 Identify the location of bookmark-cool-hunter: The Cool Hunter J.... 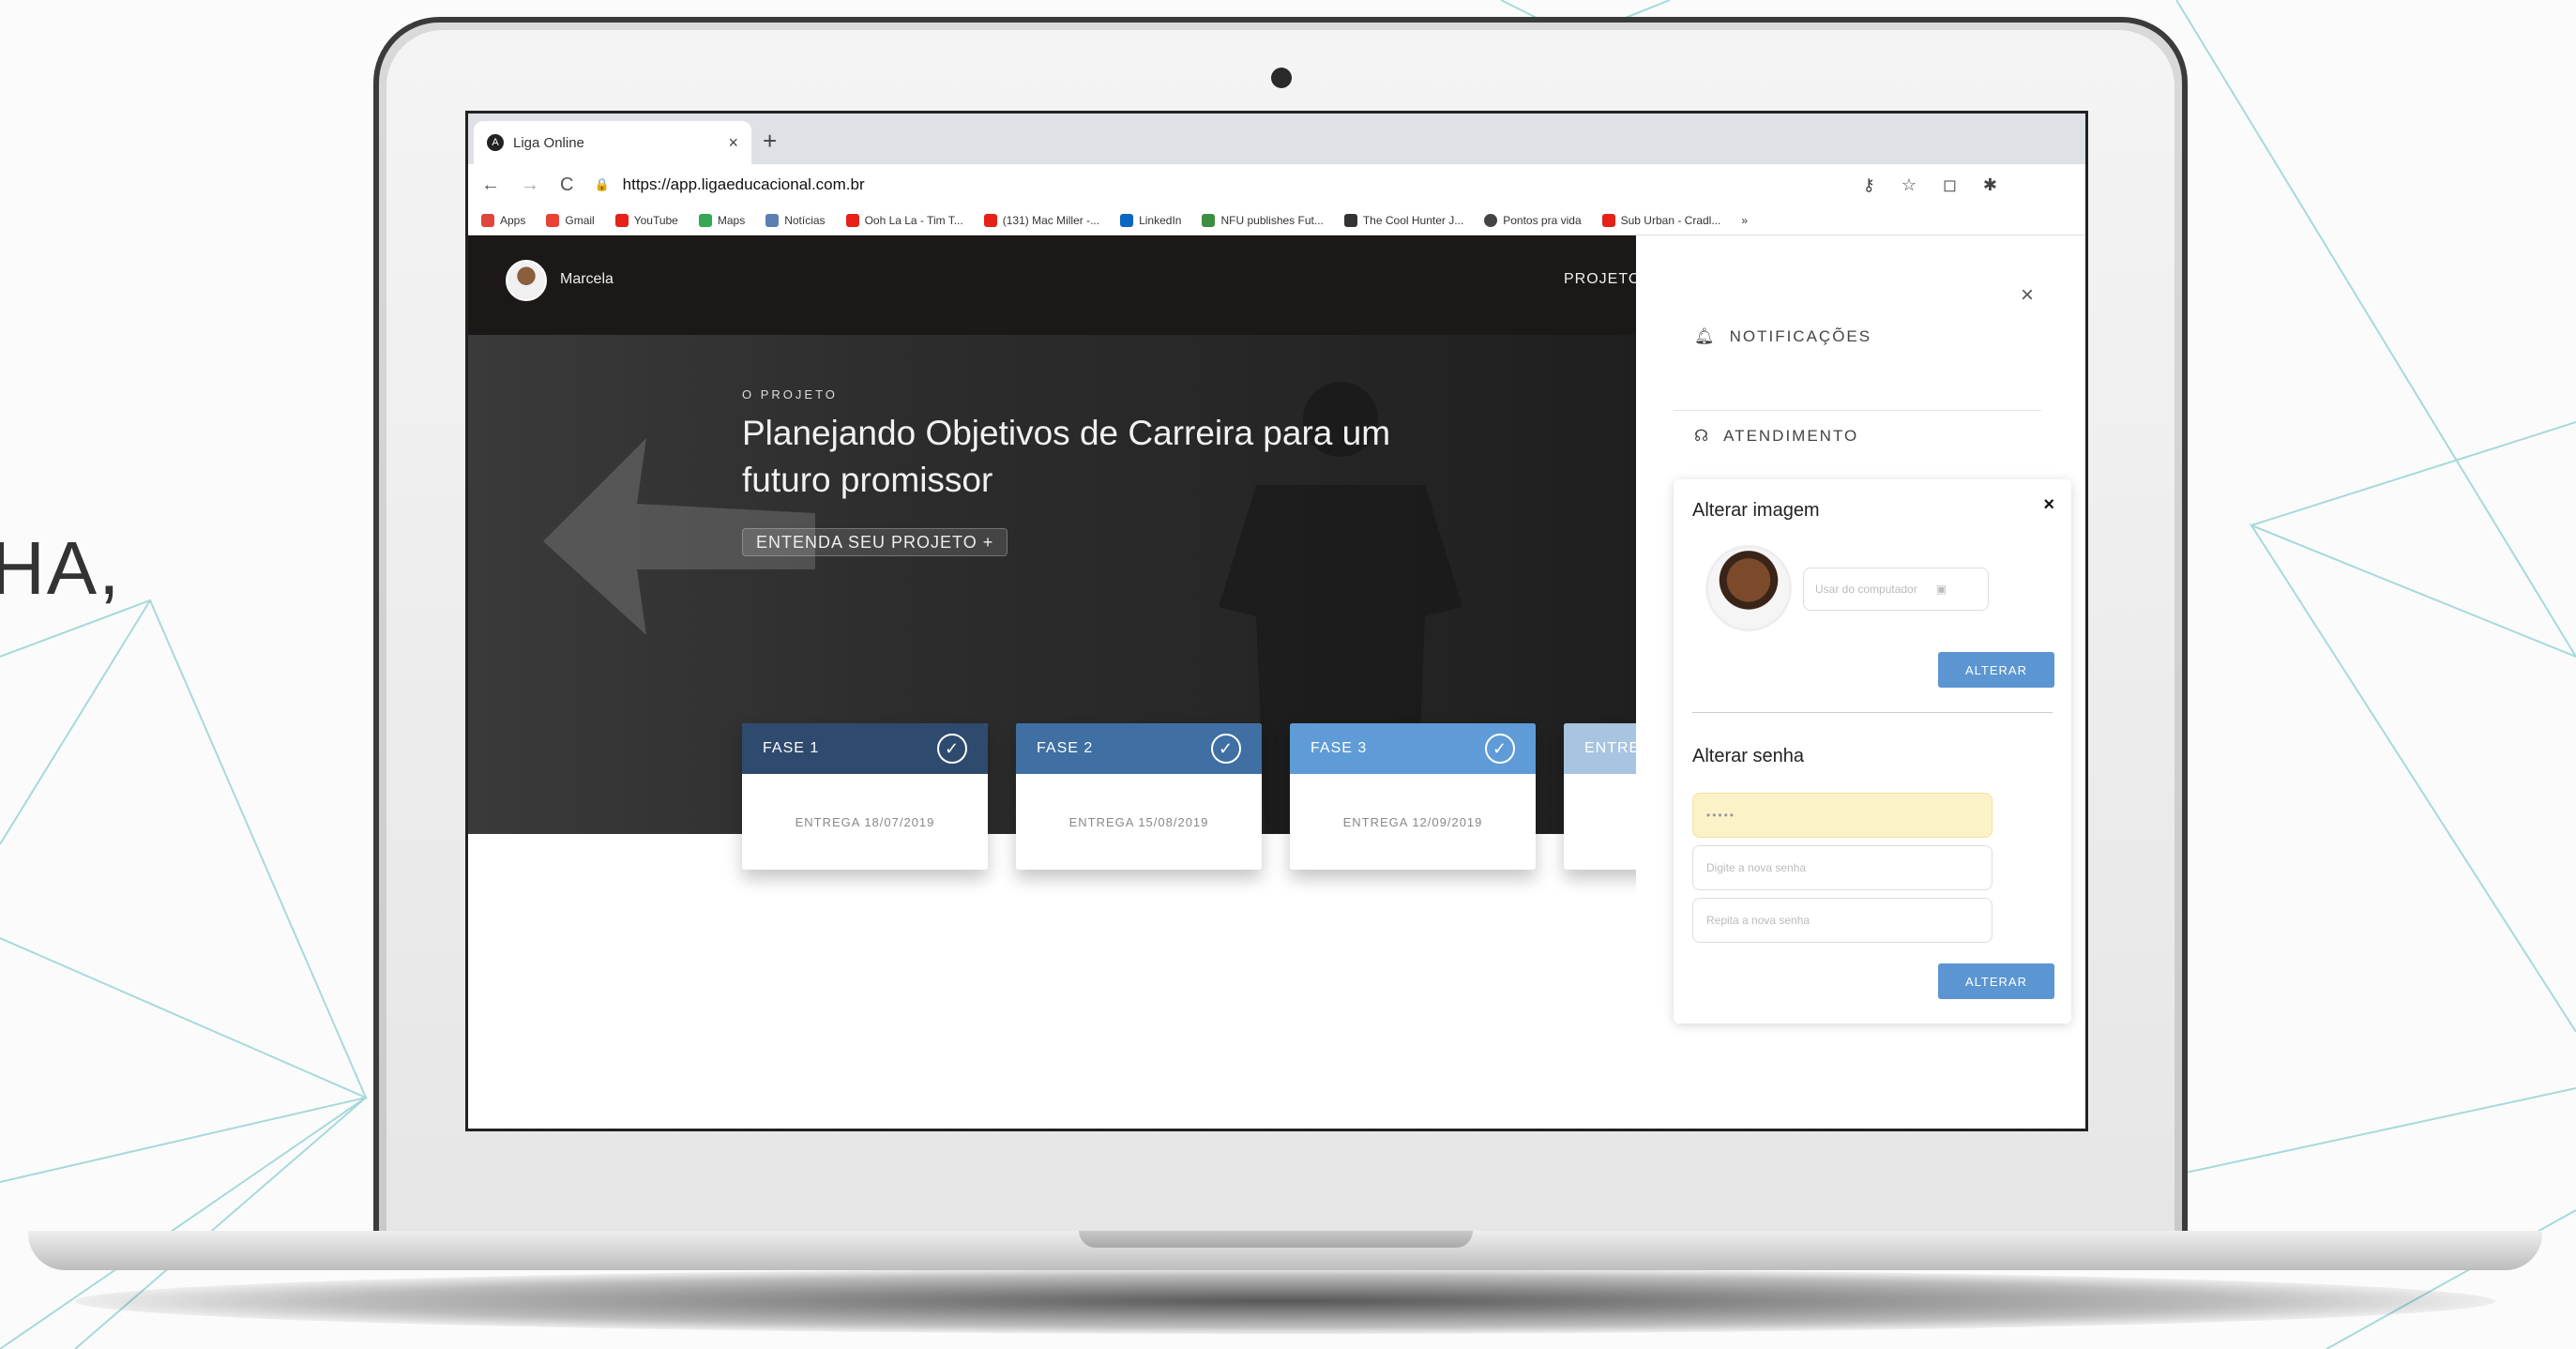
(1403, 220).